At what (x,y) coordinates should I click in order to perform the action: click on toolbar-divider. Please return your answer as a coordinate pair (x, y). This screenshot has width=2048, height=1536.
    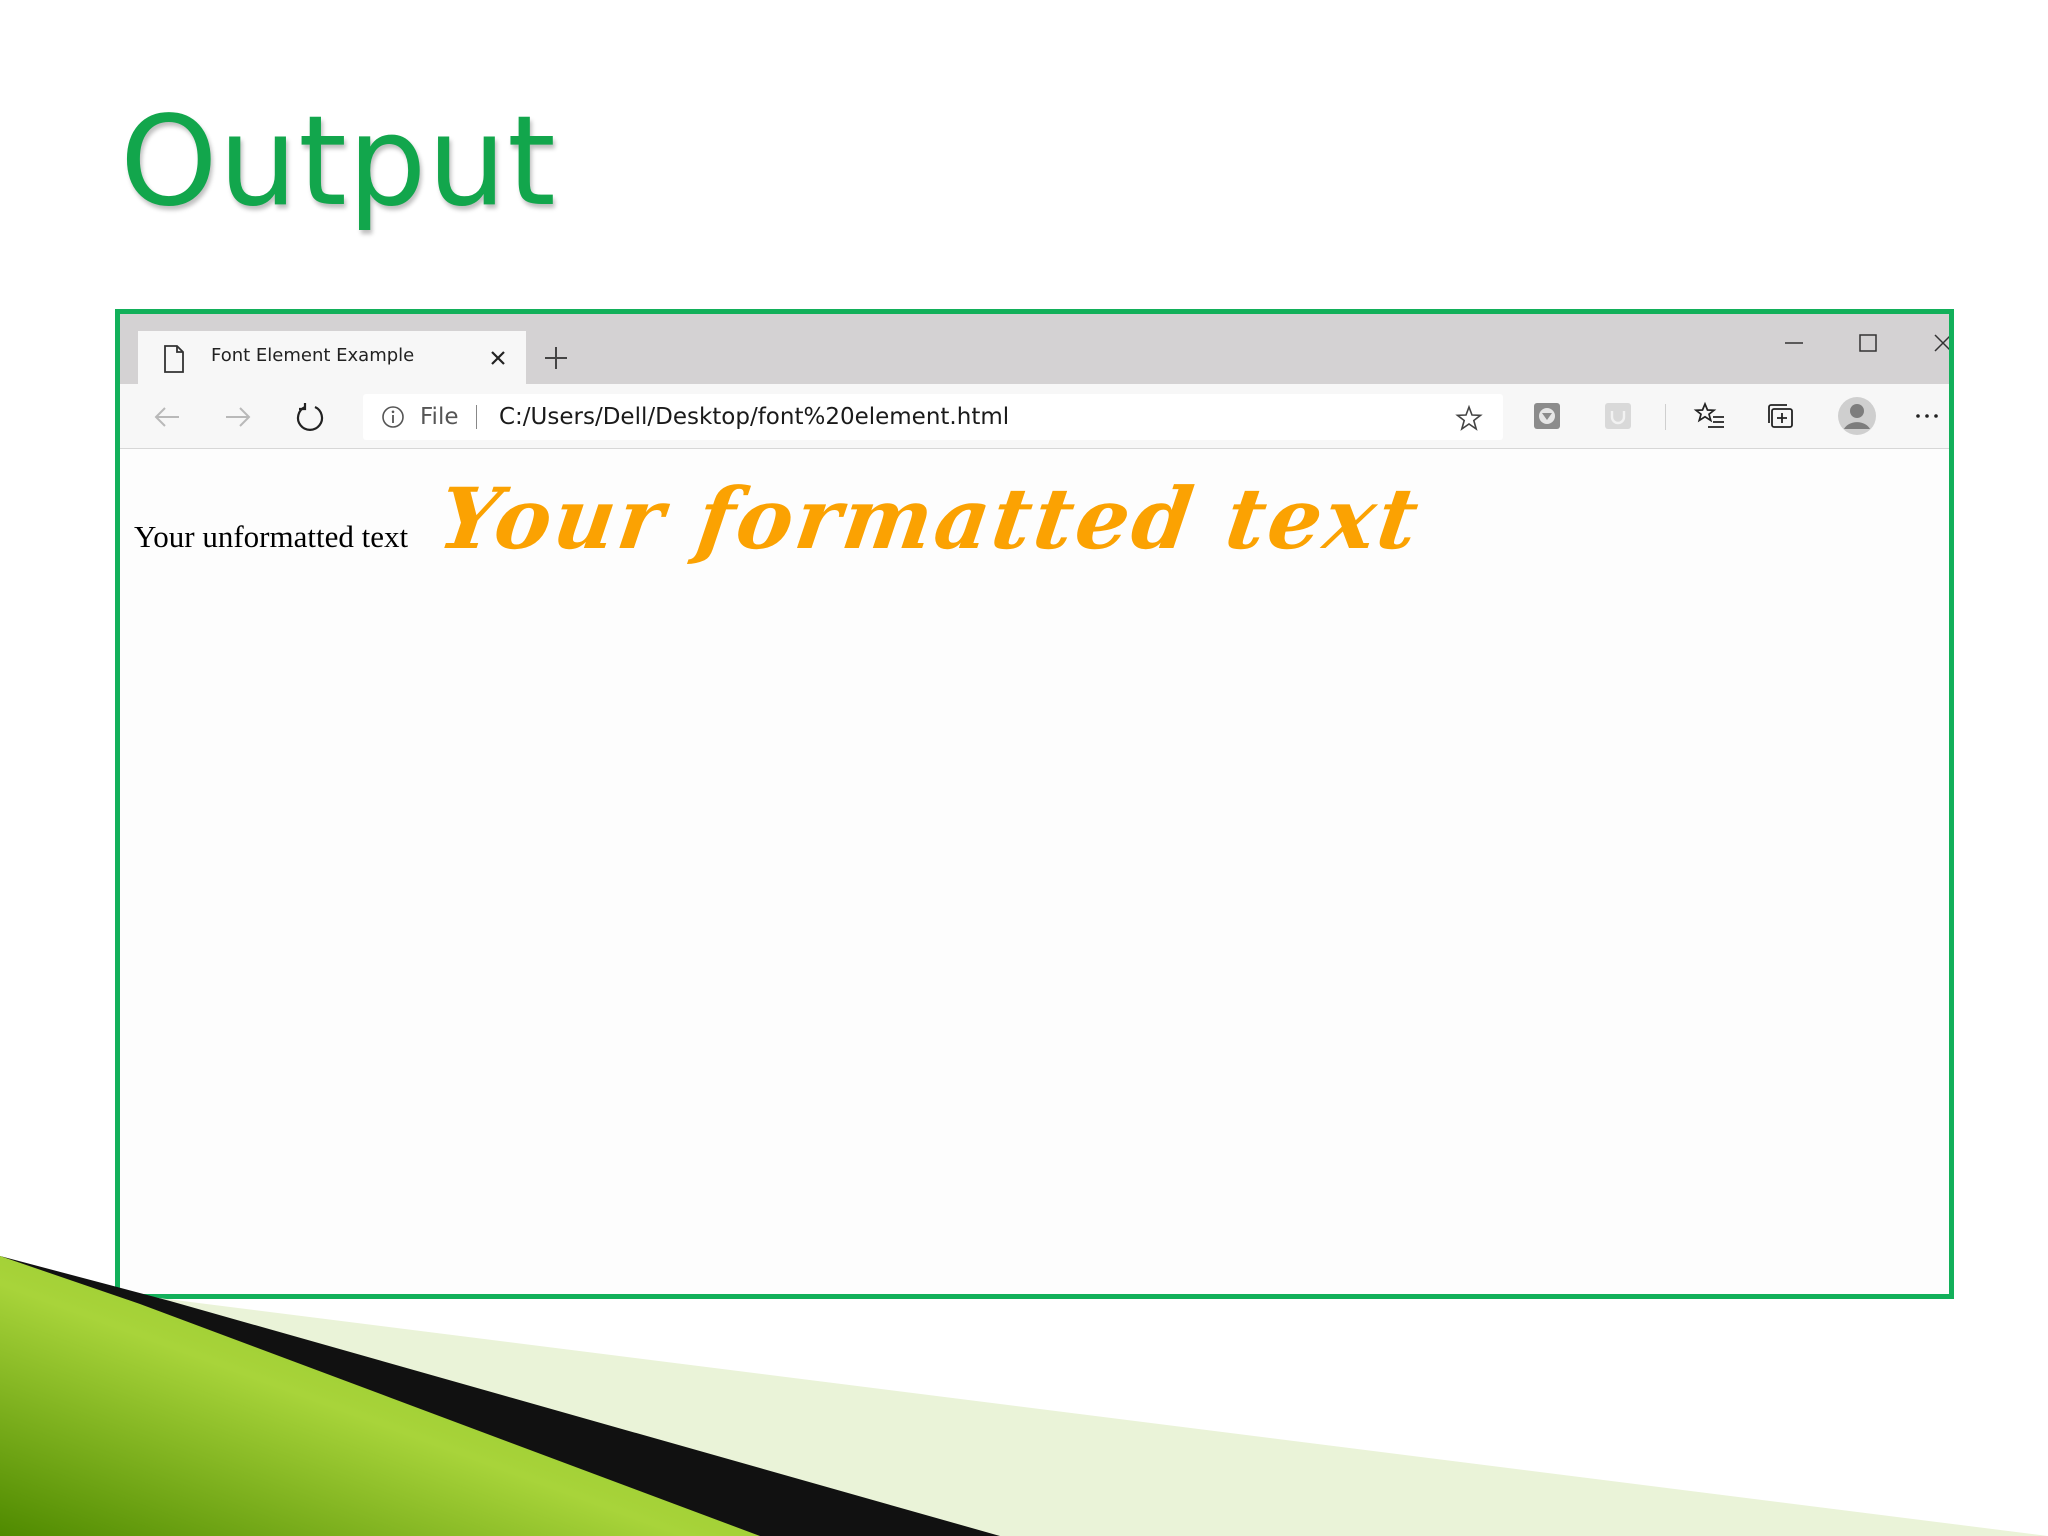
    Looking at the image, I should click on (1665, 417).